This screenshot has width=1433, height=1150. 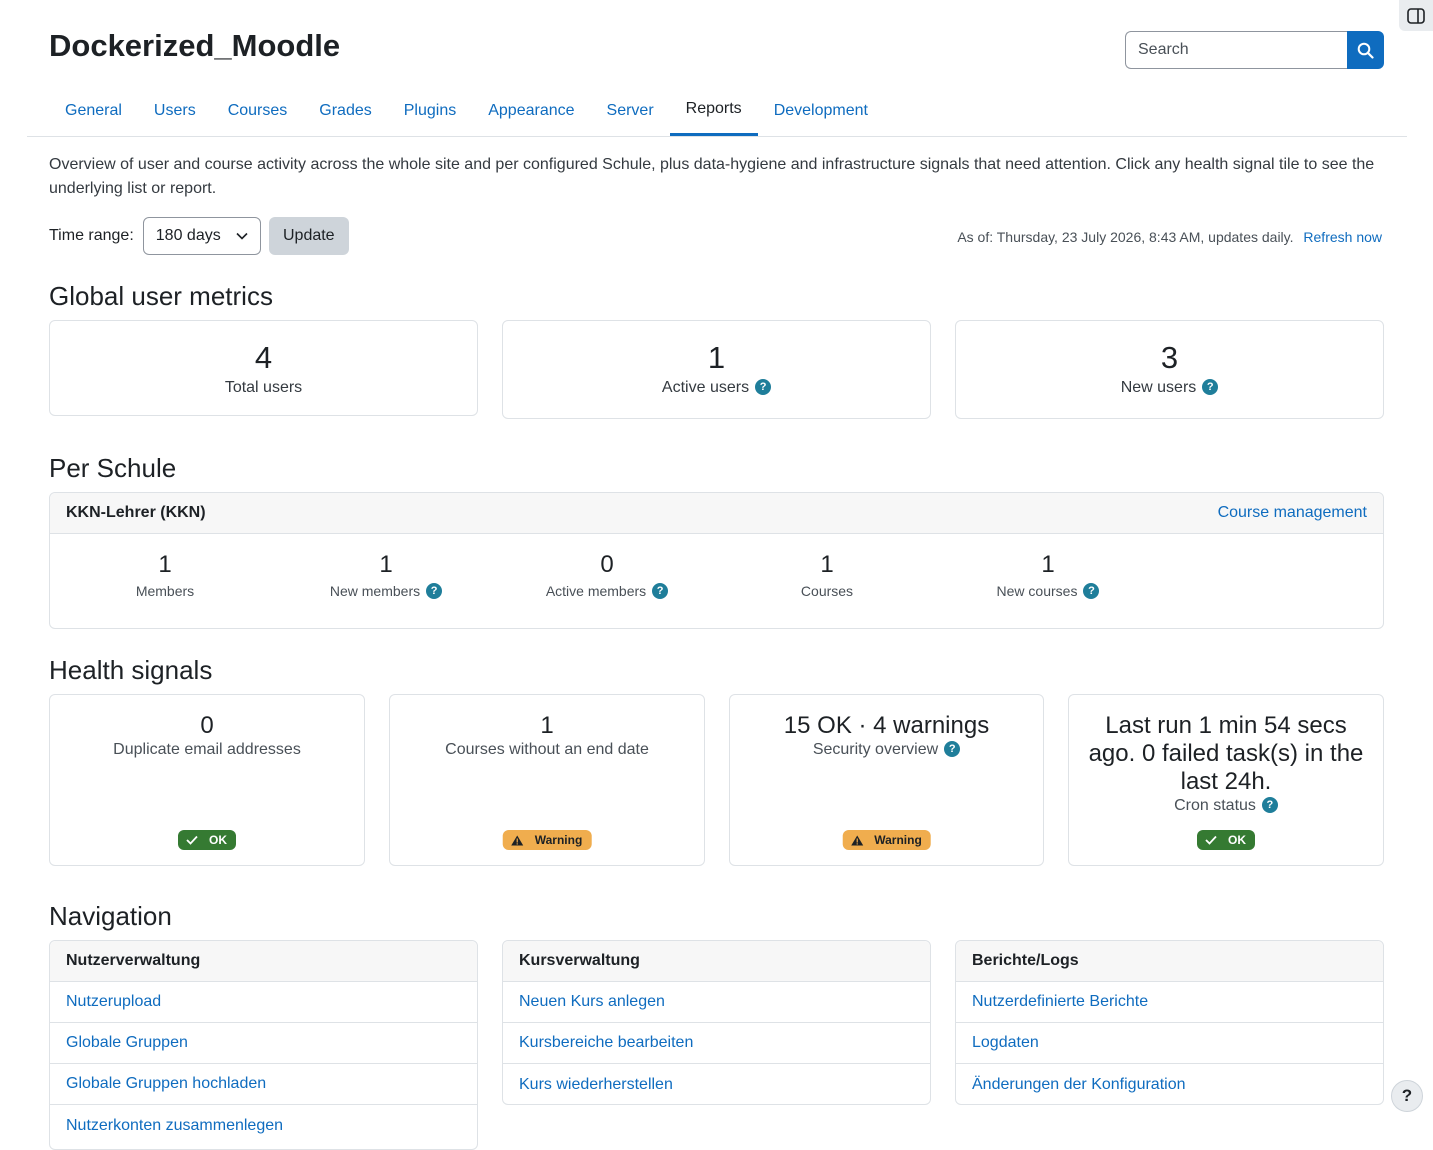 What do you see at coordinates (716, 1002) in the screenshot?
I see `nav-link-neuen-kurs-anlegen: Neuen Kurs anlegen` at bounding box center [716, 1002].